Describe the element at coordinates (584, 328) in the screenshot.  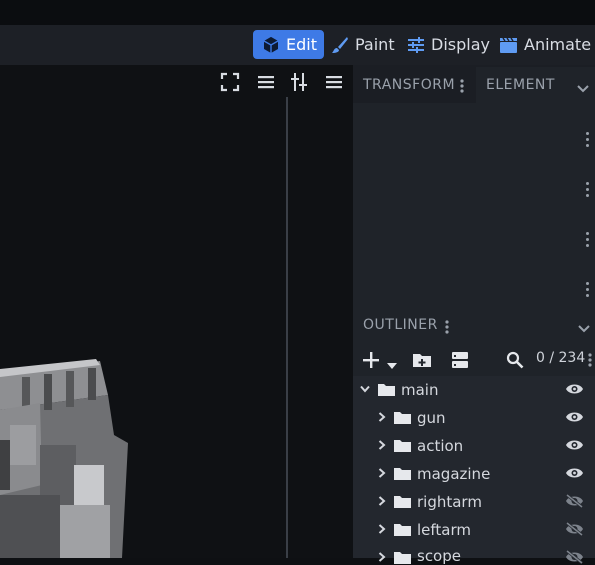
I see `outliner-collapse-icon` at that location.